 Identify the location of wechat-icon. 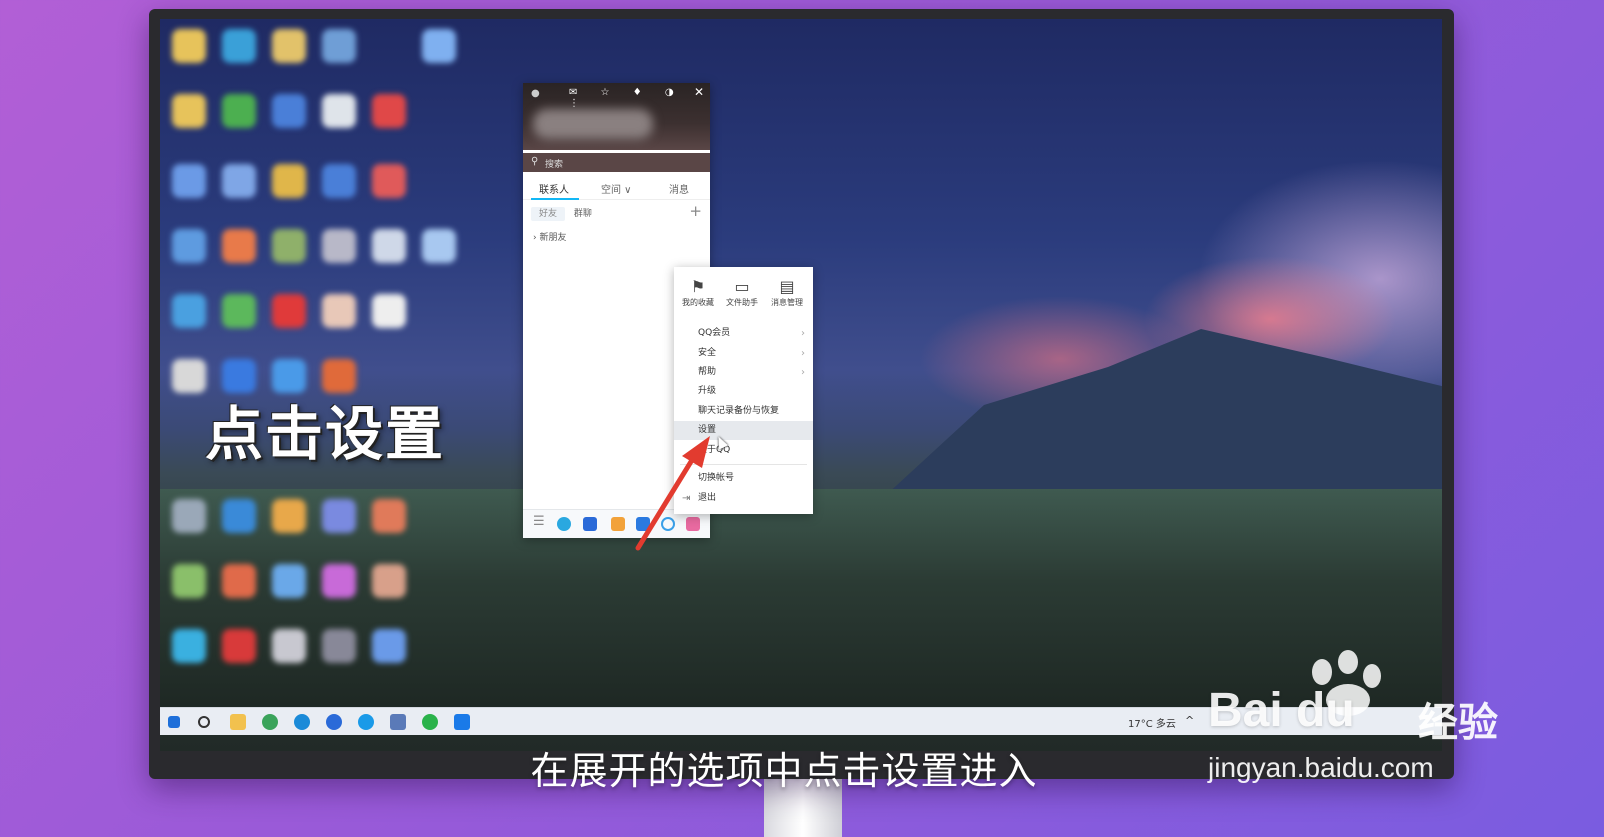
(430, 722).